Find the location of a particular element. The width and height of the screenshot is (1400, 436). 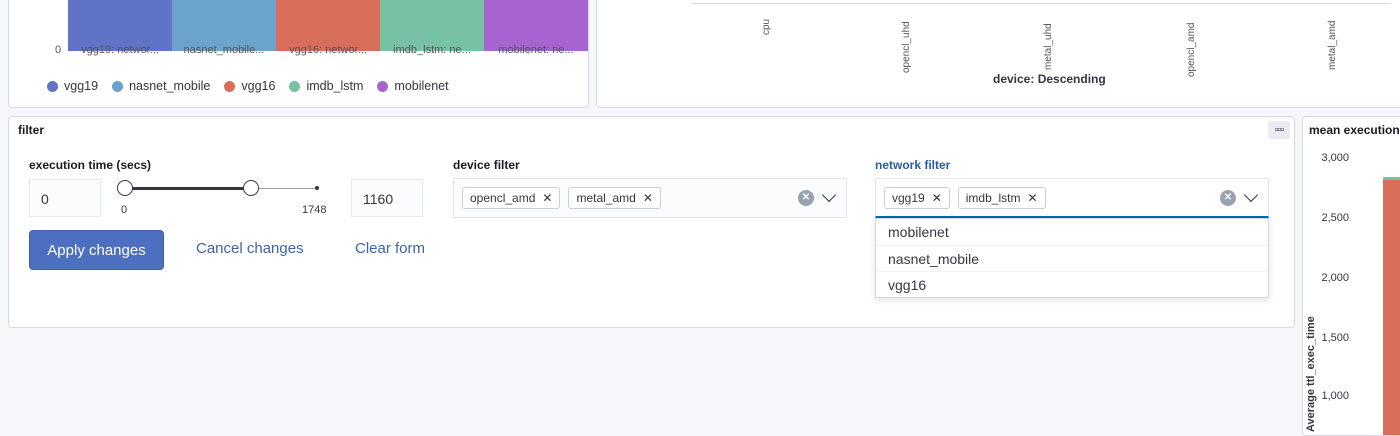

legend-item-nasnet-mobile: nasnet_mobile is located at coordinates (161, 86).